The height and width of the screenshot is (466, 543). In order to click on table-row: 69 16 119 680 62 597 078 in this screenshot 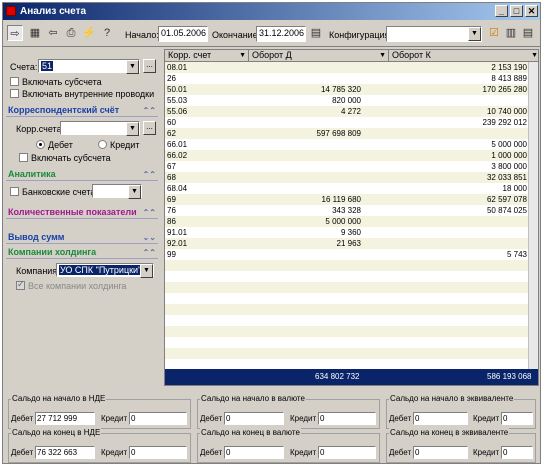, I will do `click(351, 199)`.